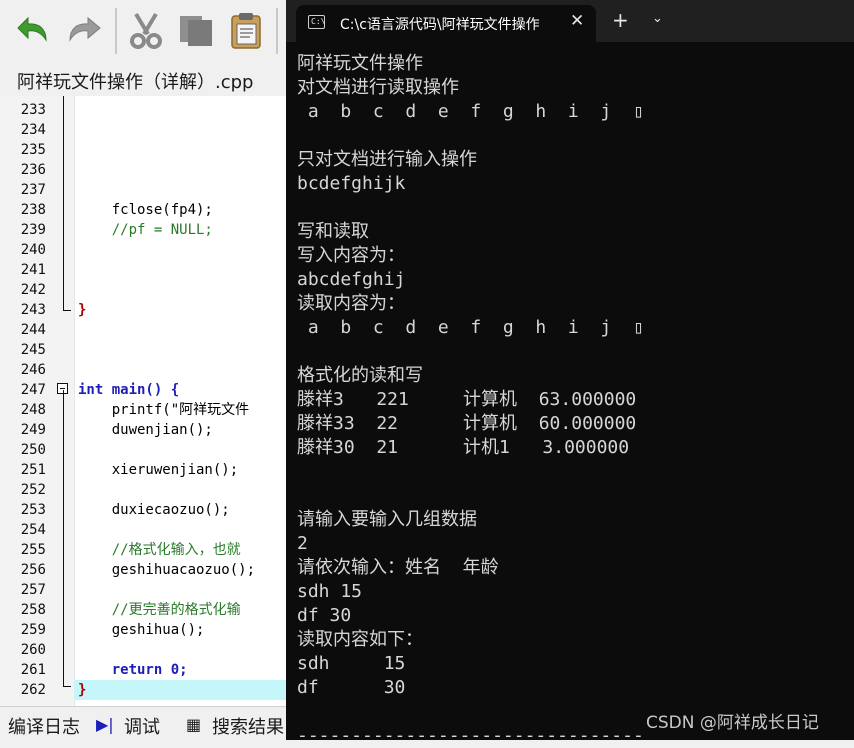 The width and height of the screenshot is (854, 748). Describe the element at coordinates (33, 390) in the screenshot. I see `line-number: 247` at that location.